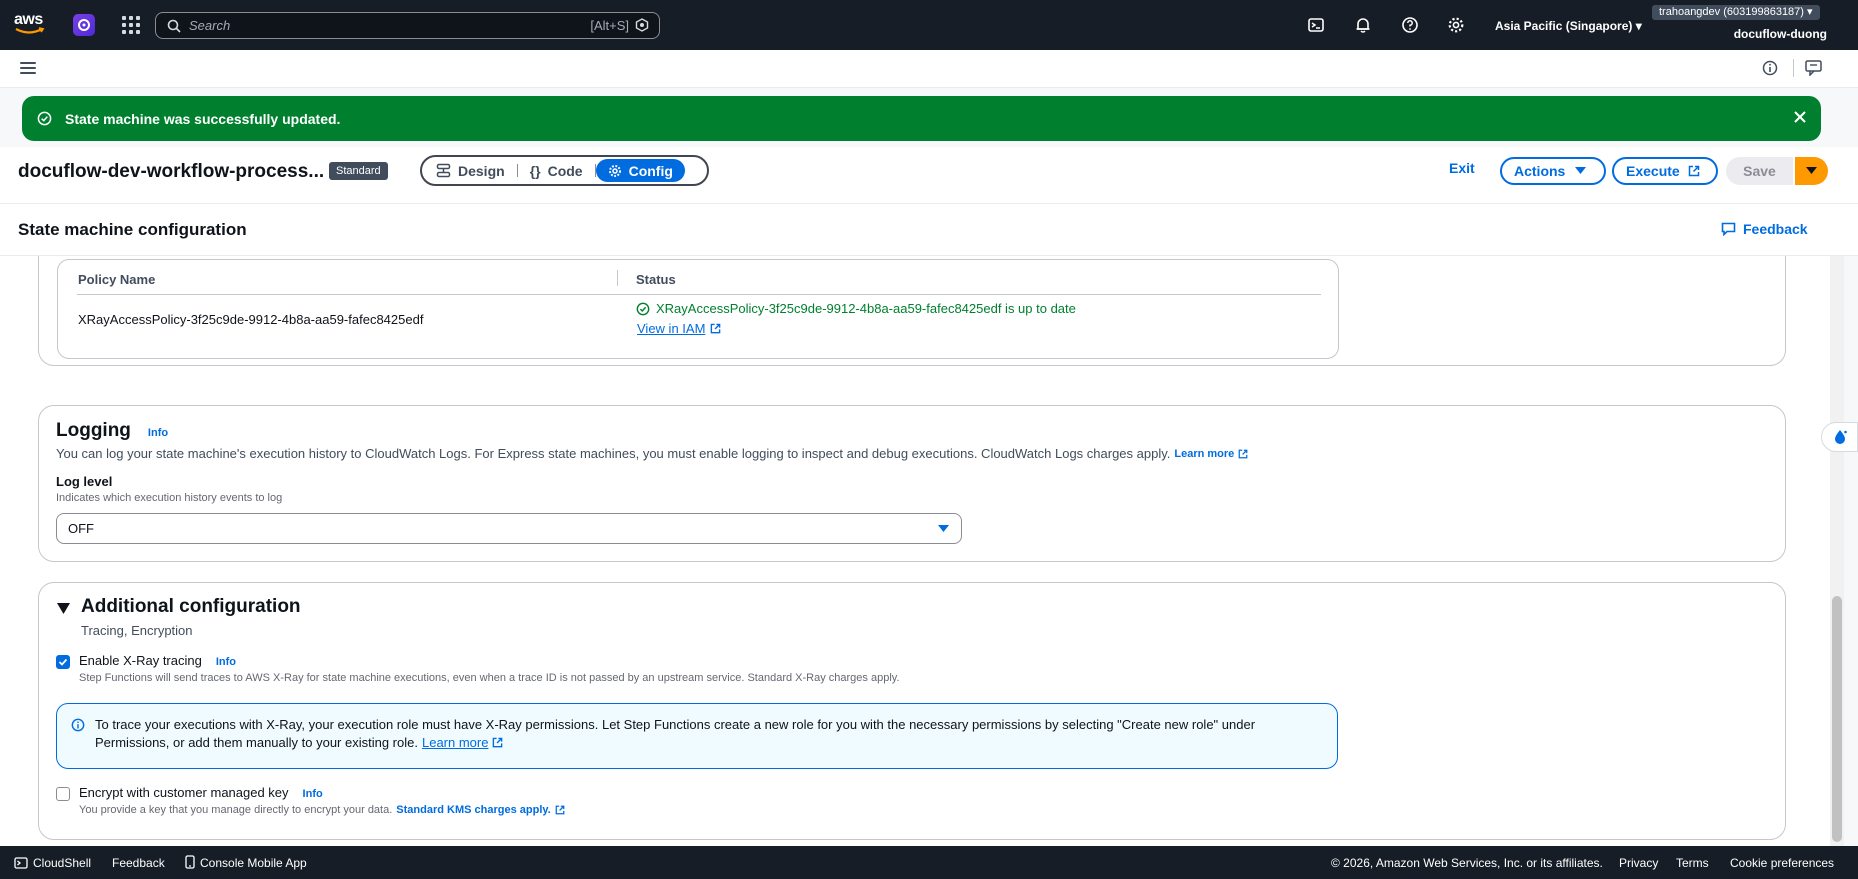  Describe the element at coordinates (1759, 171) in the screenshot. I see `save-button: Save` at that location.